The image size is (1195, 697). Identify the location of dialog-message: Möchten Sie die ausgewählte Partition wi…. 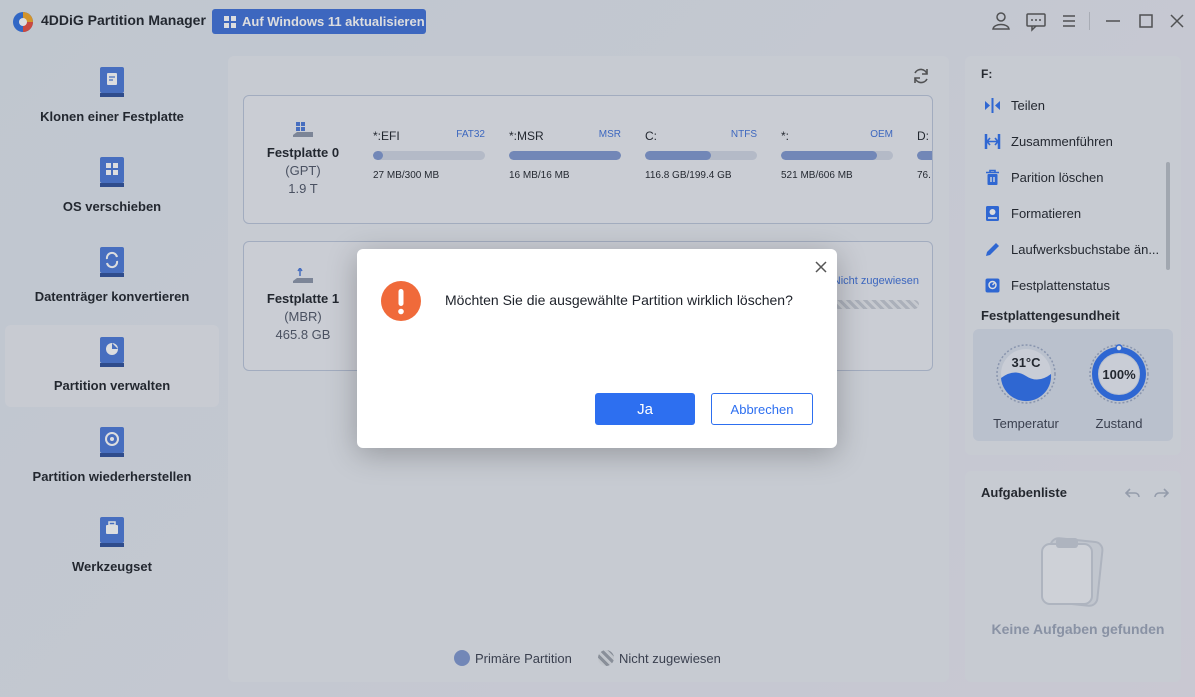
(619, 300).